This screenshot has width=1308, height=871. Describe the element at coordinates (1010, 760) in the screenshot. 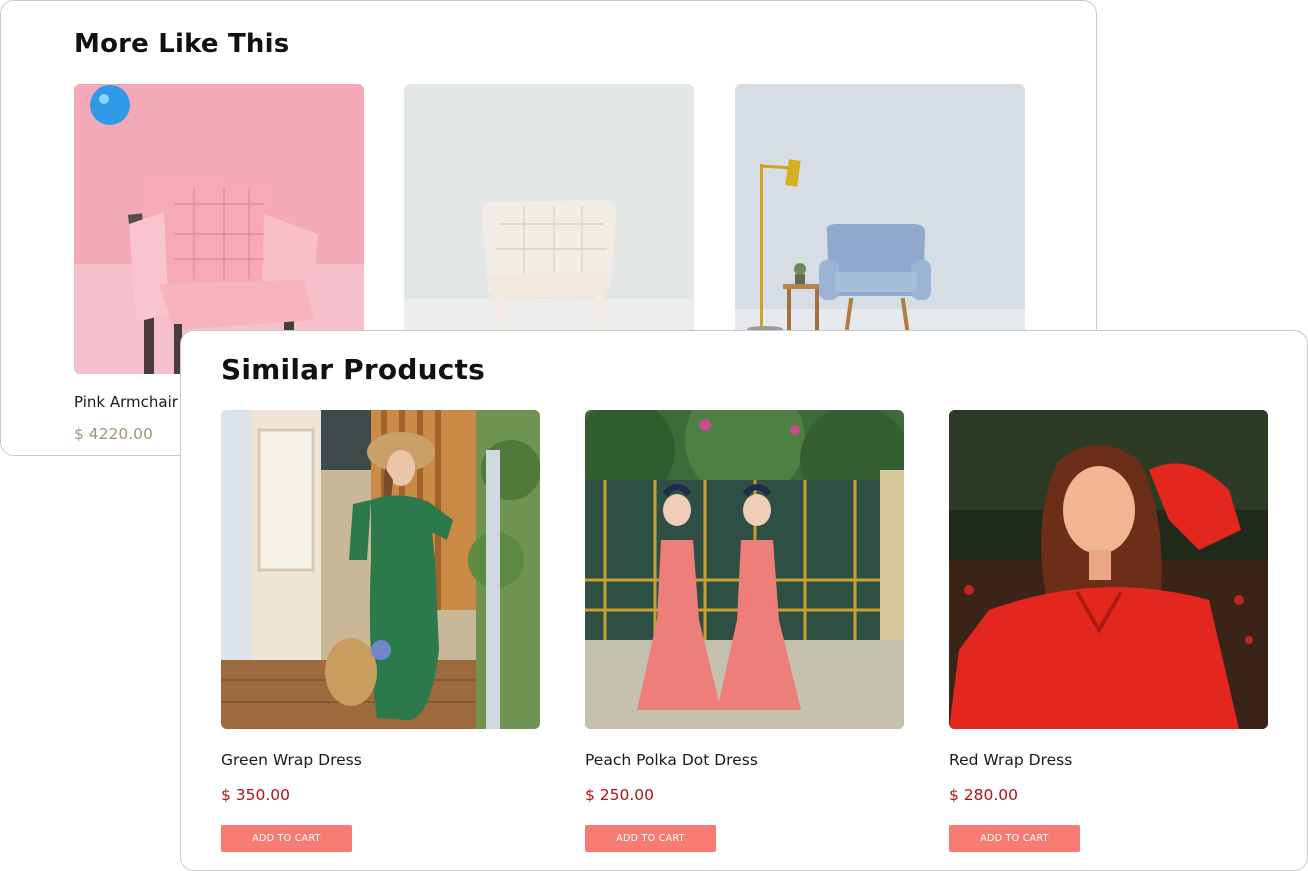

I see `product-name: Red Wrap Dress` at that location.